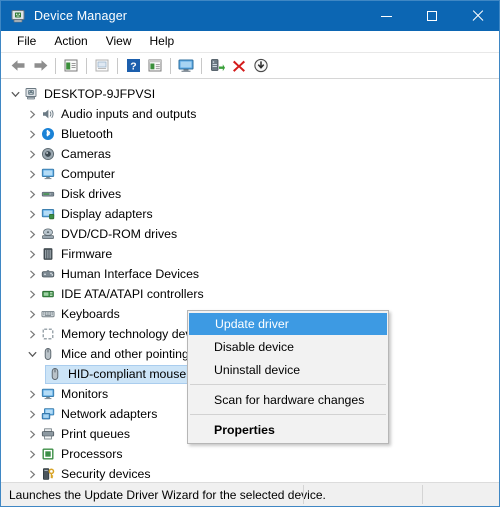 Image resolution: width=500 pixels, height=507 pixels. I want to click on tree-node-firmware: Firmware, so click(250, 254).